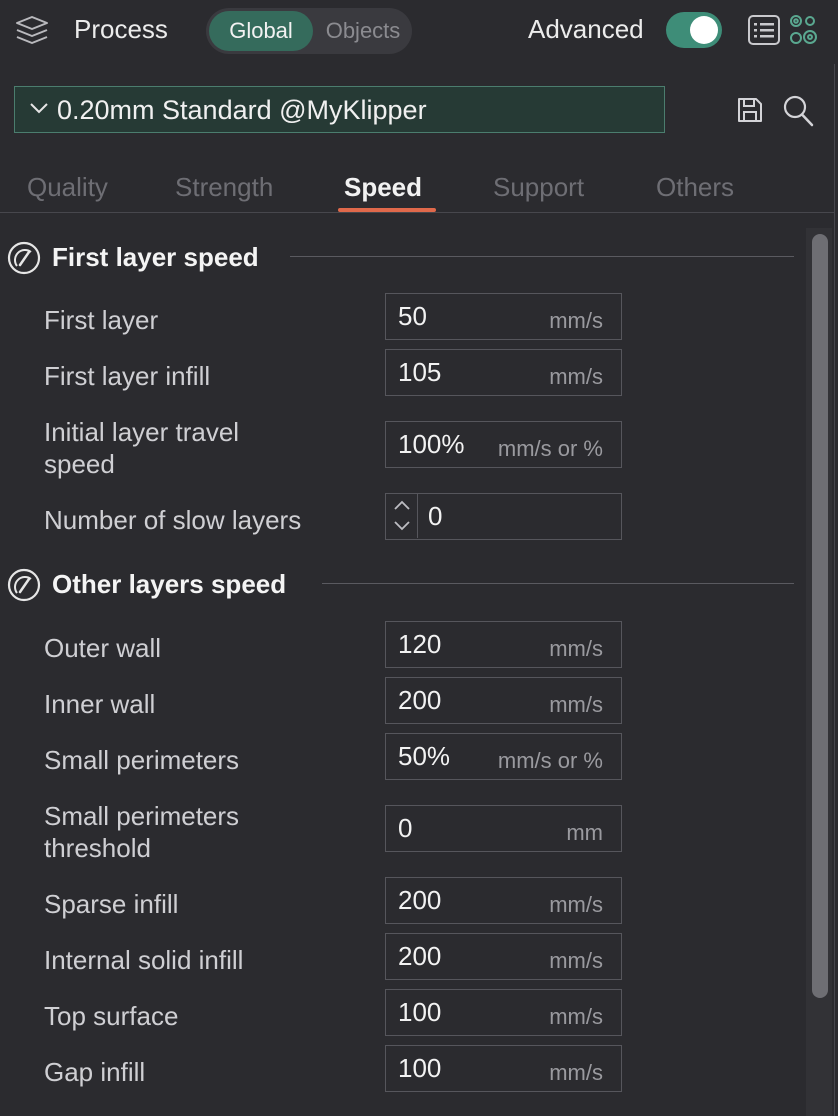 The image size is (838, 1116). I want to click on tab-support: Support, so click(538, 187).